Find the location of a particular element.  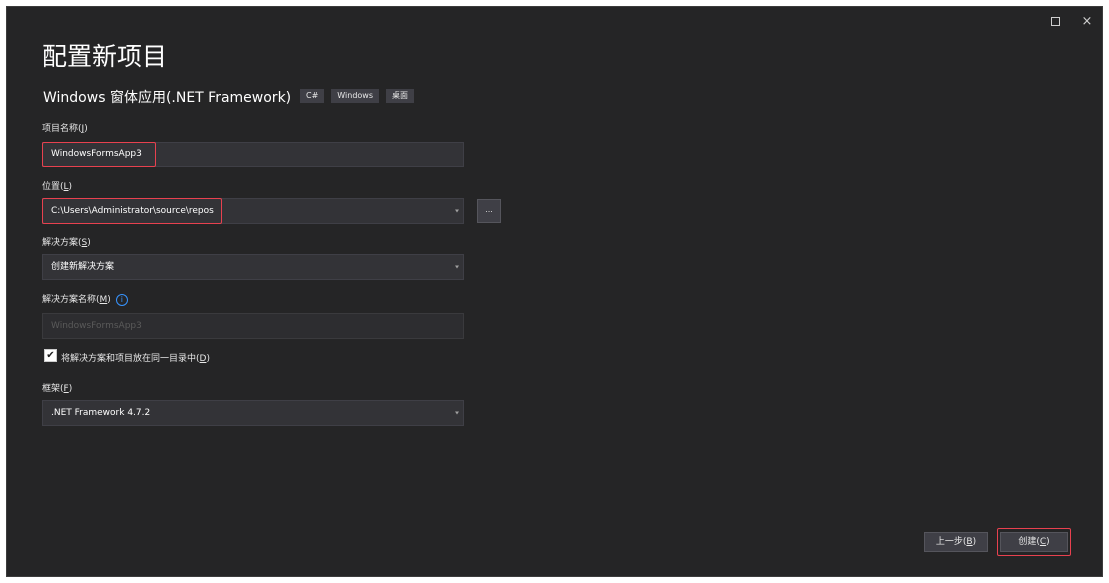

info-icon: i is located at coordinates (121, 299).